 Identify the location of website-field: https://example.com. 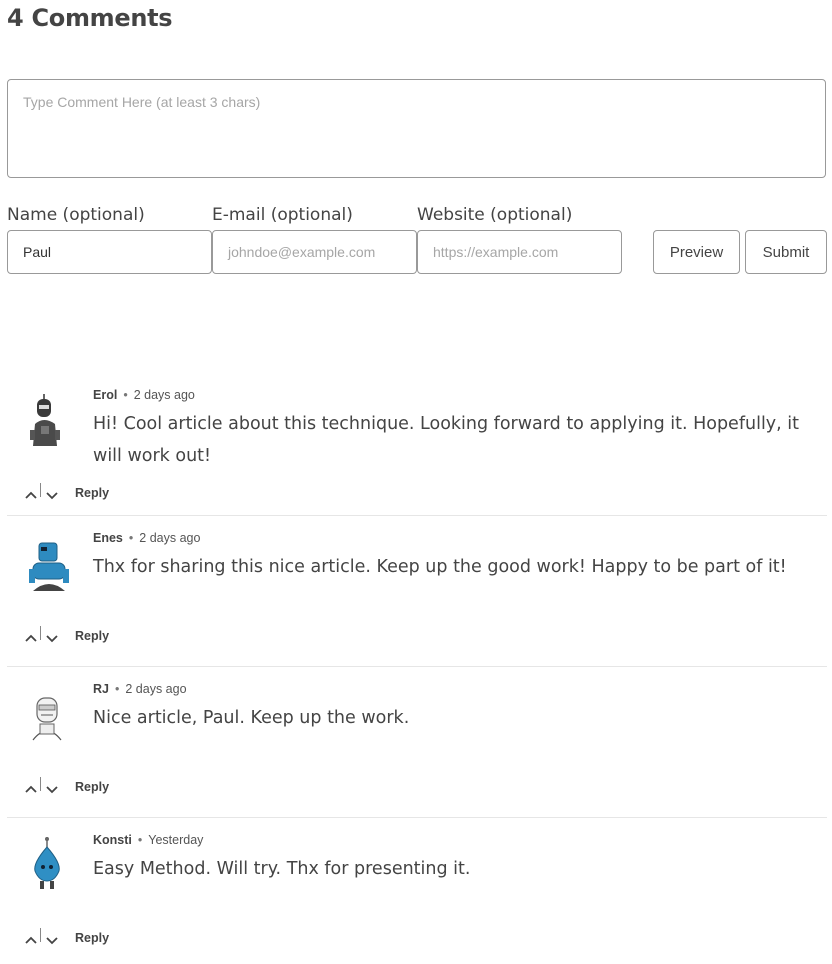
(519, 252).